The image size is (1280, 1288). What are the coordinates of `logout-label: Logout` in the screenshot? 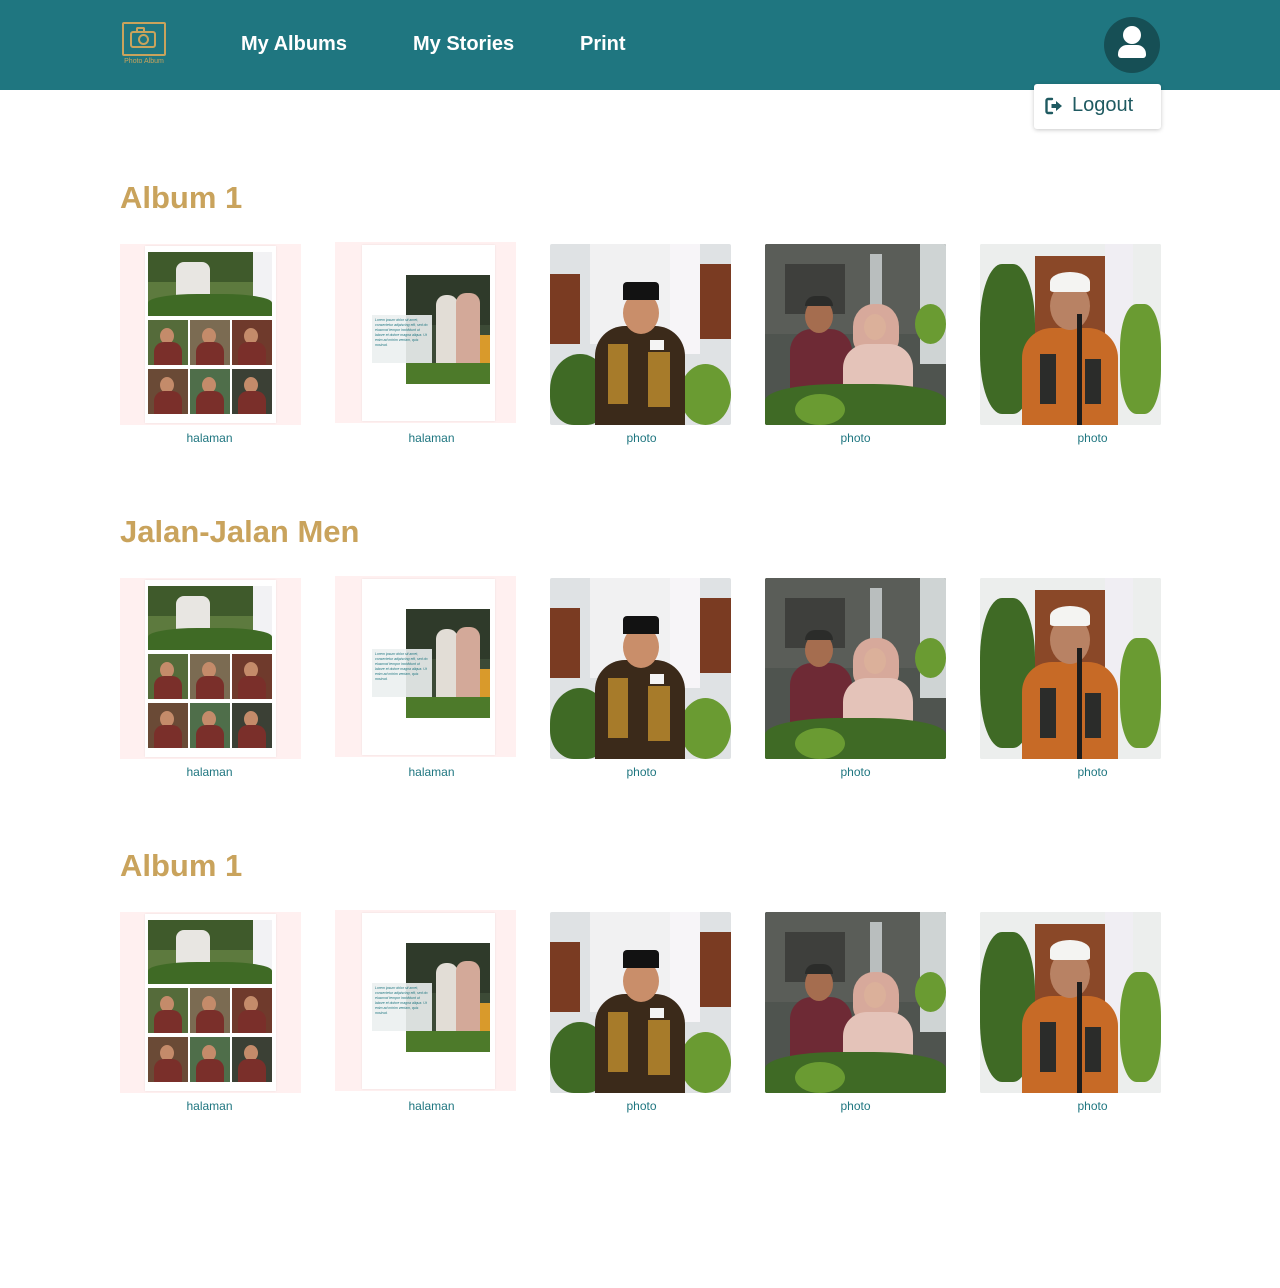 It's located at (1103, 105).